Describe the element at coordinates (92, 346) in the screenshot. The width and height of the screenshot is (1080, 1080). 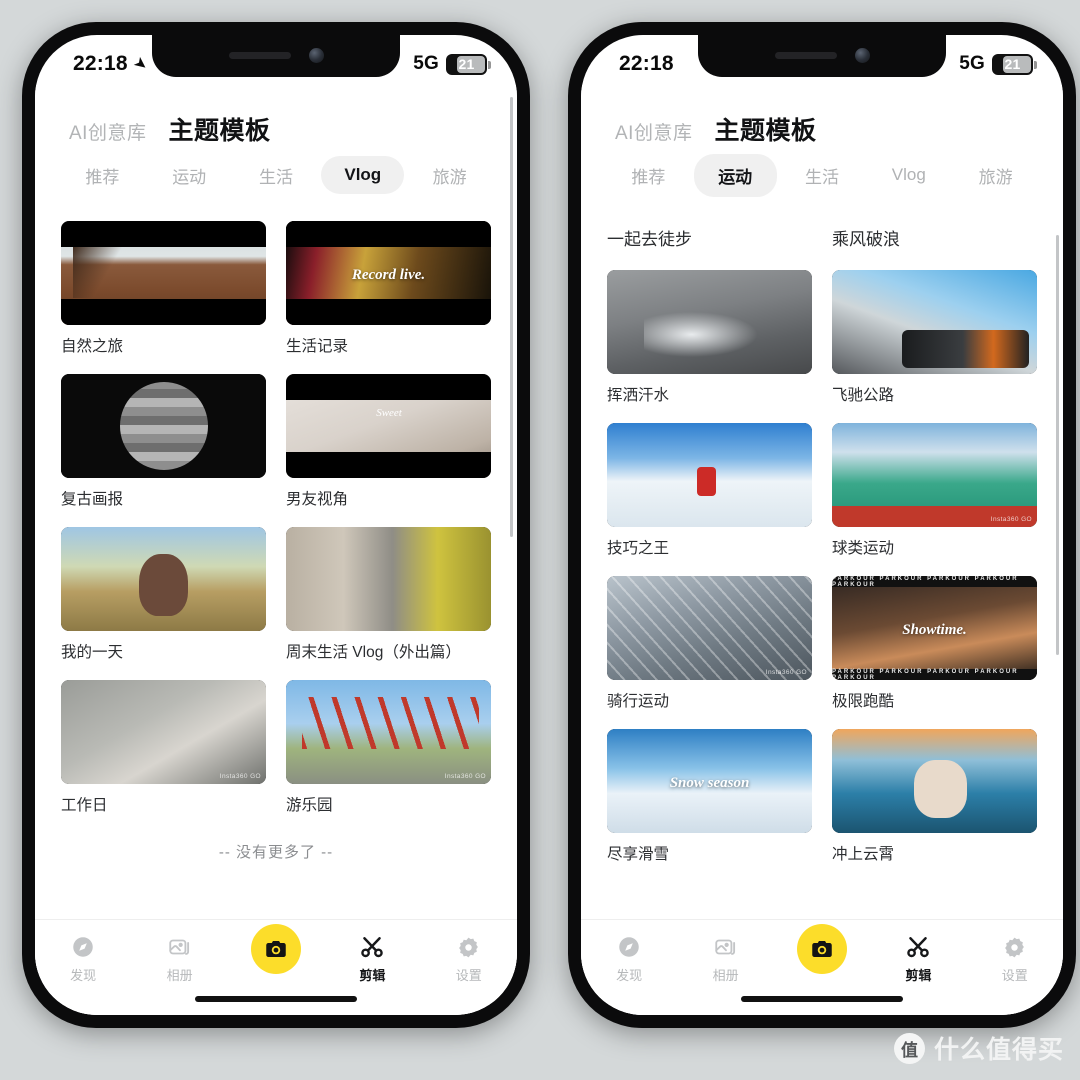
I see `template-card-label: 自然之旅` at that location.